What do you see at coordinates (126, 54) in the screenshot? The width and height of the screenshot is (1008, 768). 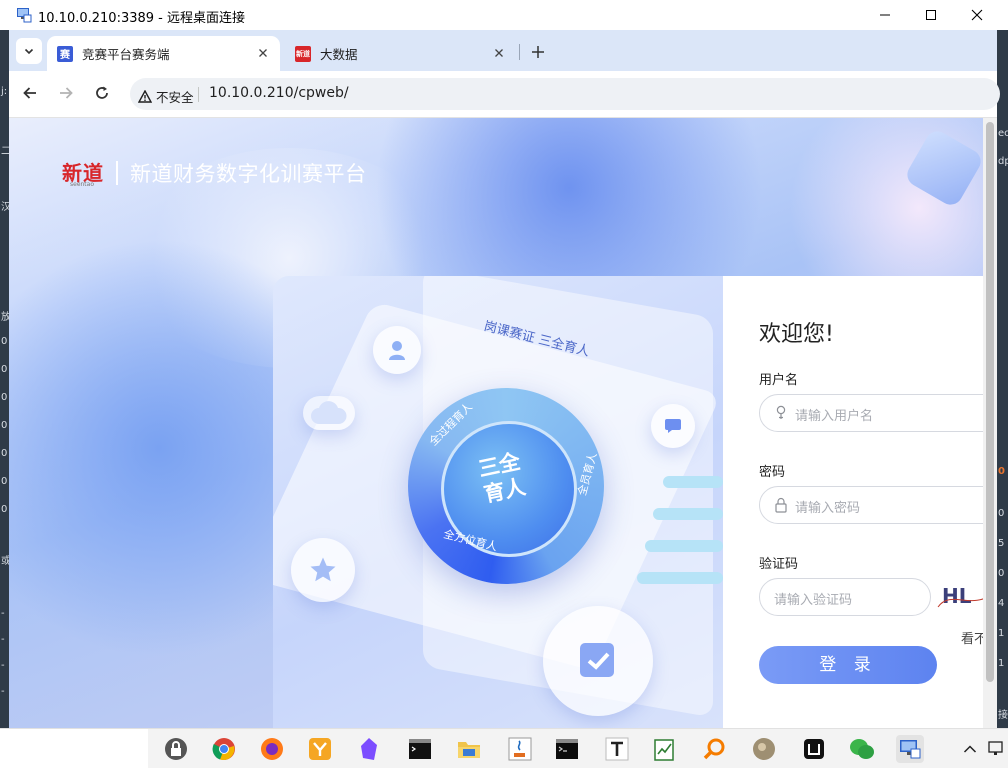 I see `tab-label: 竞赛平台赛务端` at bounding box center [126, 54].